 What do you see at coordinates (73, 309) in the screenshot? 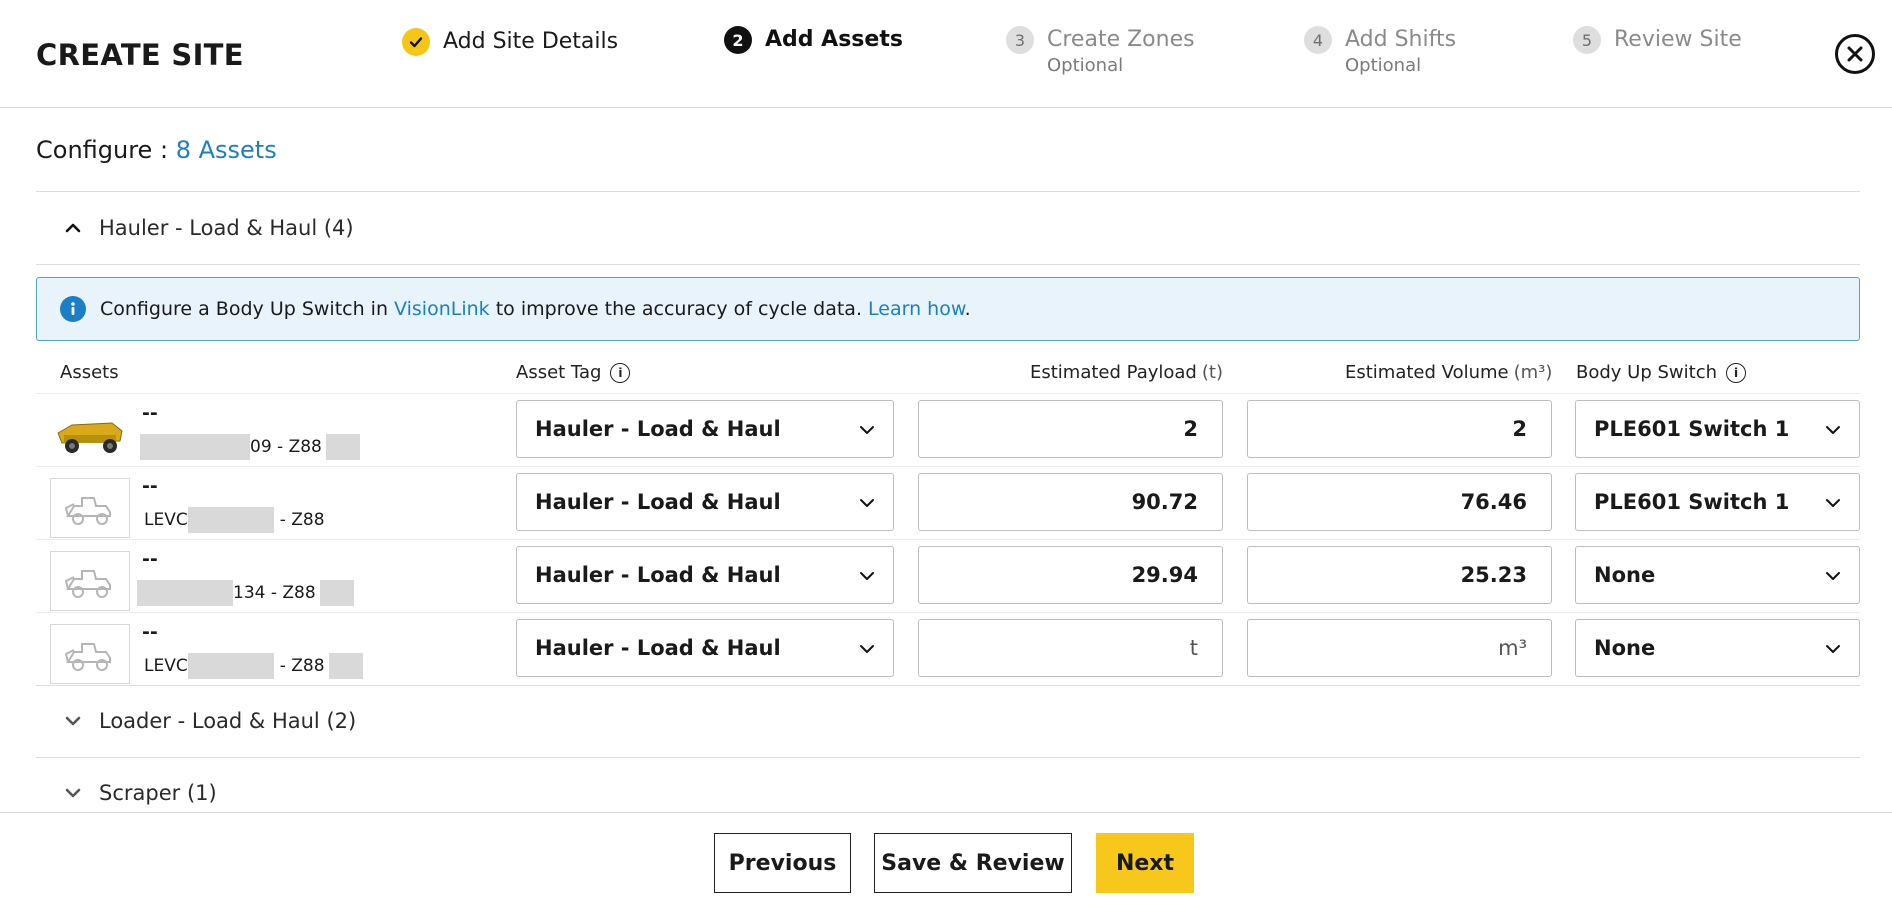
I see `info-icon` at bounding box center [73, 309].